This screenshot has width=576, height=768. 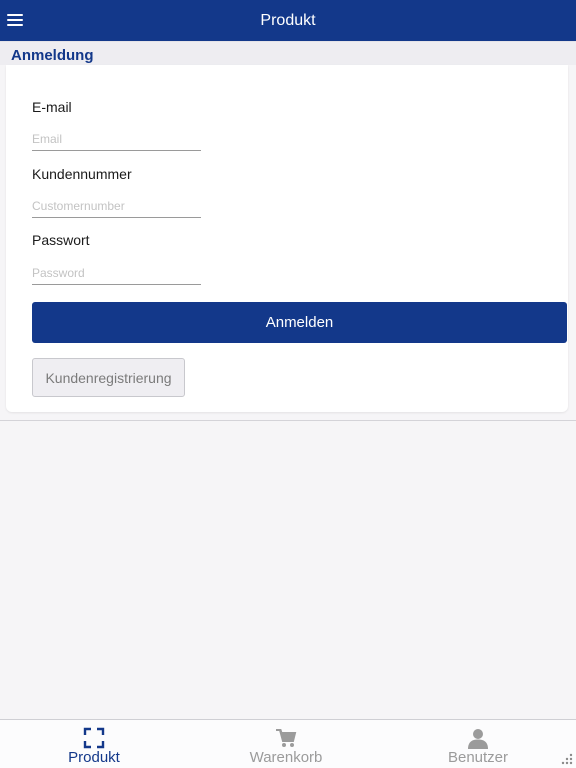 What do you see at coordinates (286, 738) in the screenshot?
I see `cart-icon` at bounding box center [286, 738].